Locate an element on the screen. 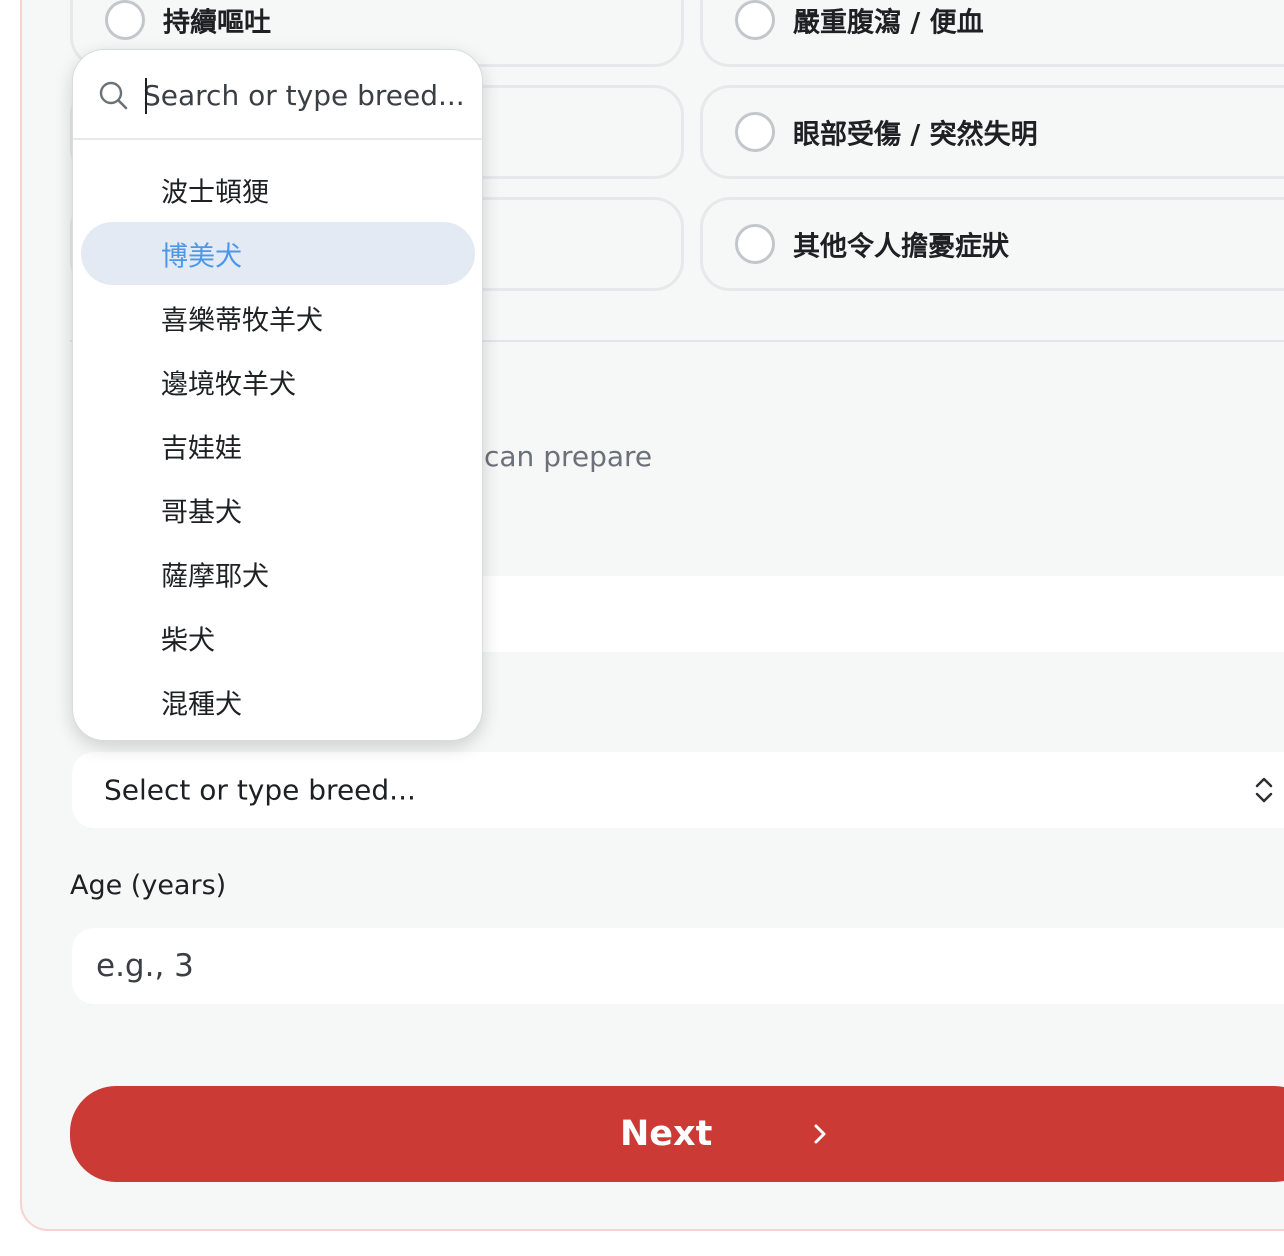 This screenshot has width=1284, height=1256. breed-option: 吉娃娃 is located at coordinates (278, 445).